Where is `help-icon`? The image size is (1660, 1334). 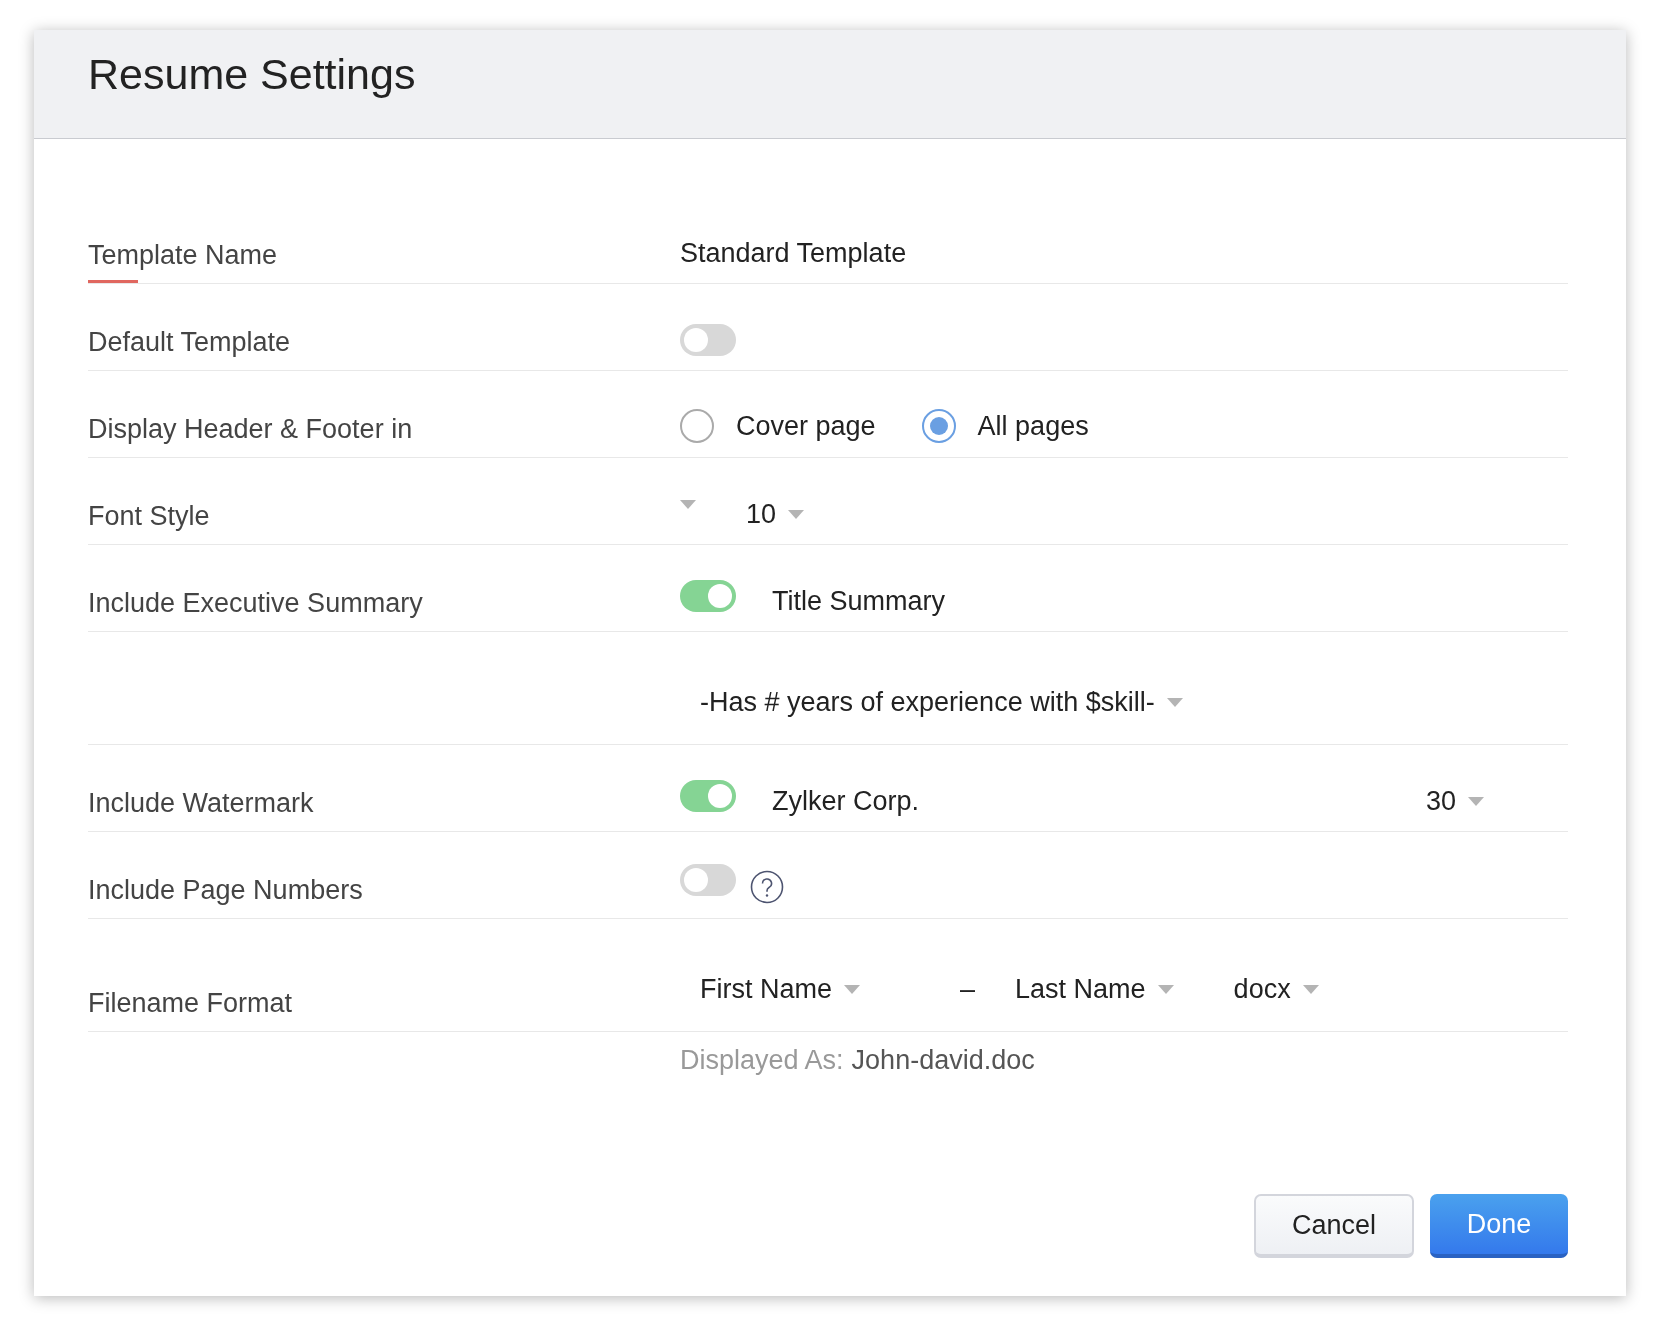 help-icon is located at coordinates (767, 887).